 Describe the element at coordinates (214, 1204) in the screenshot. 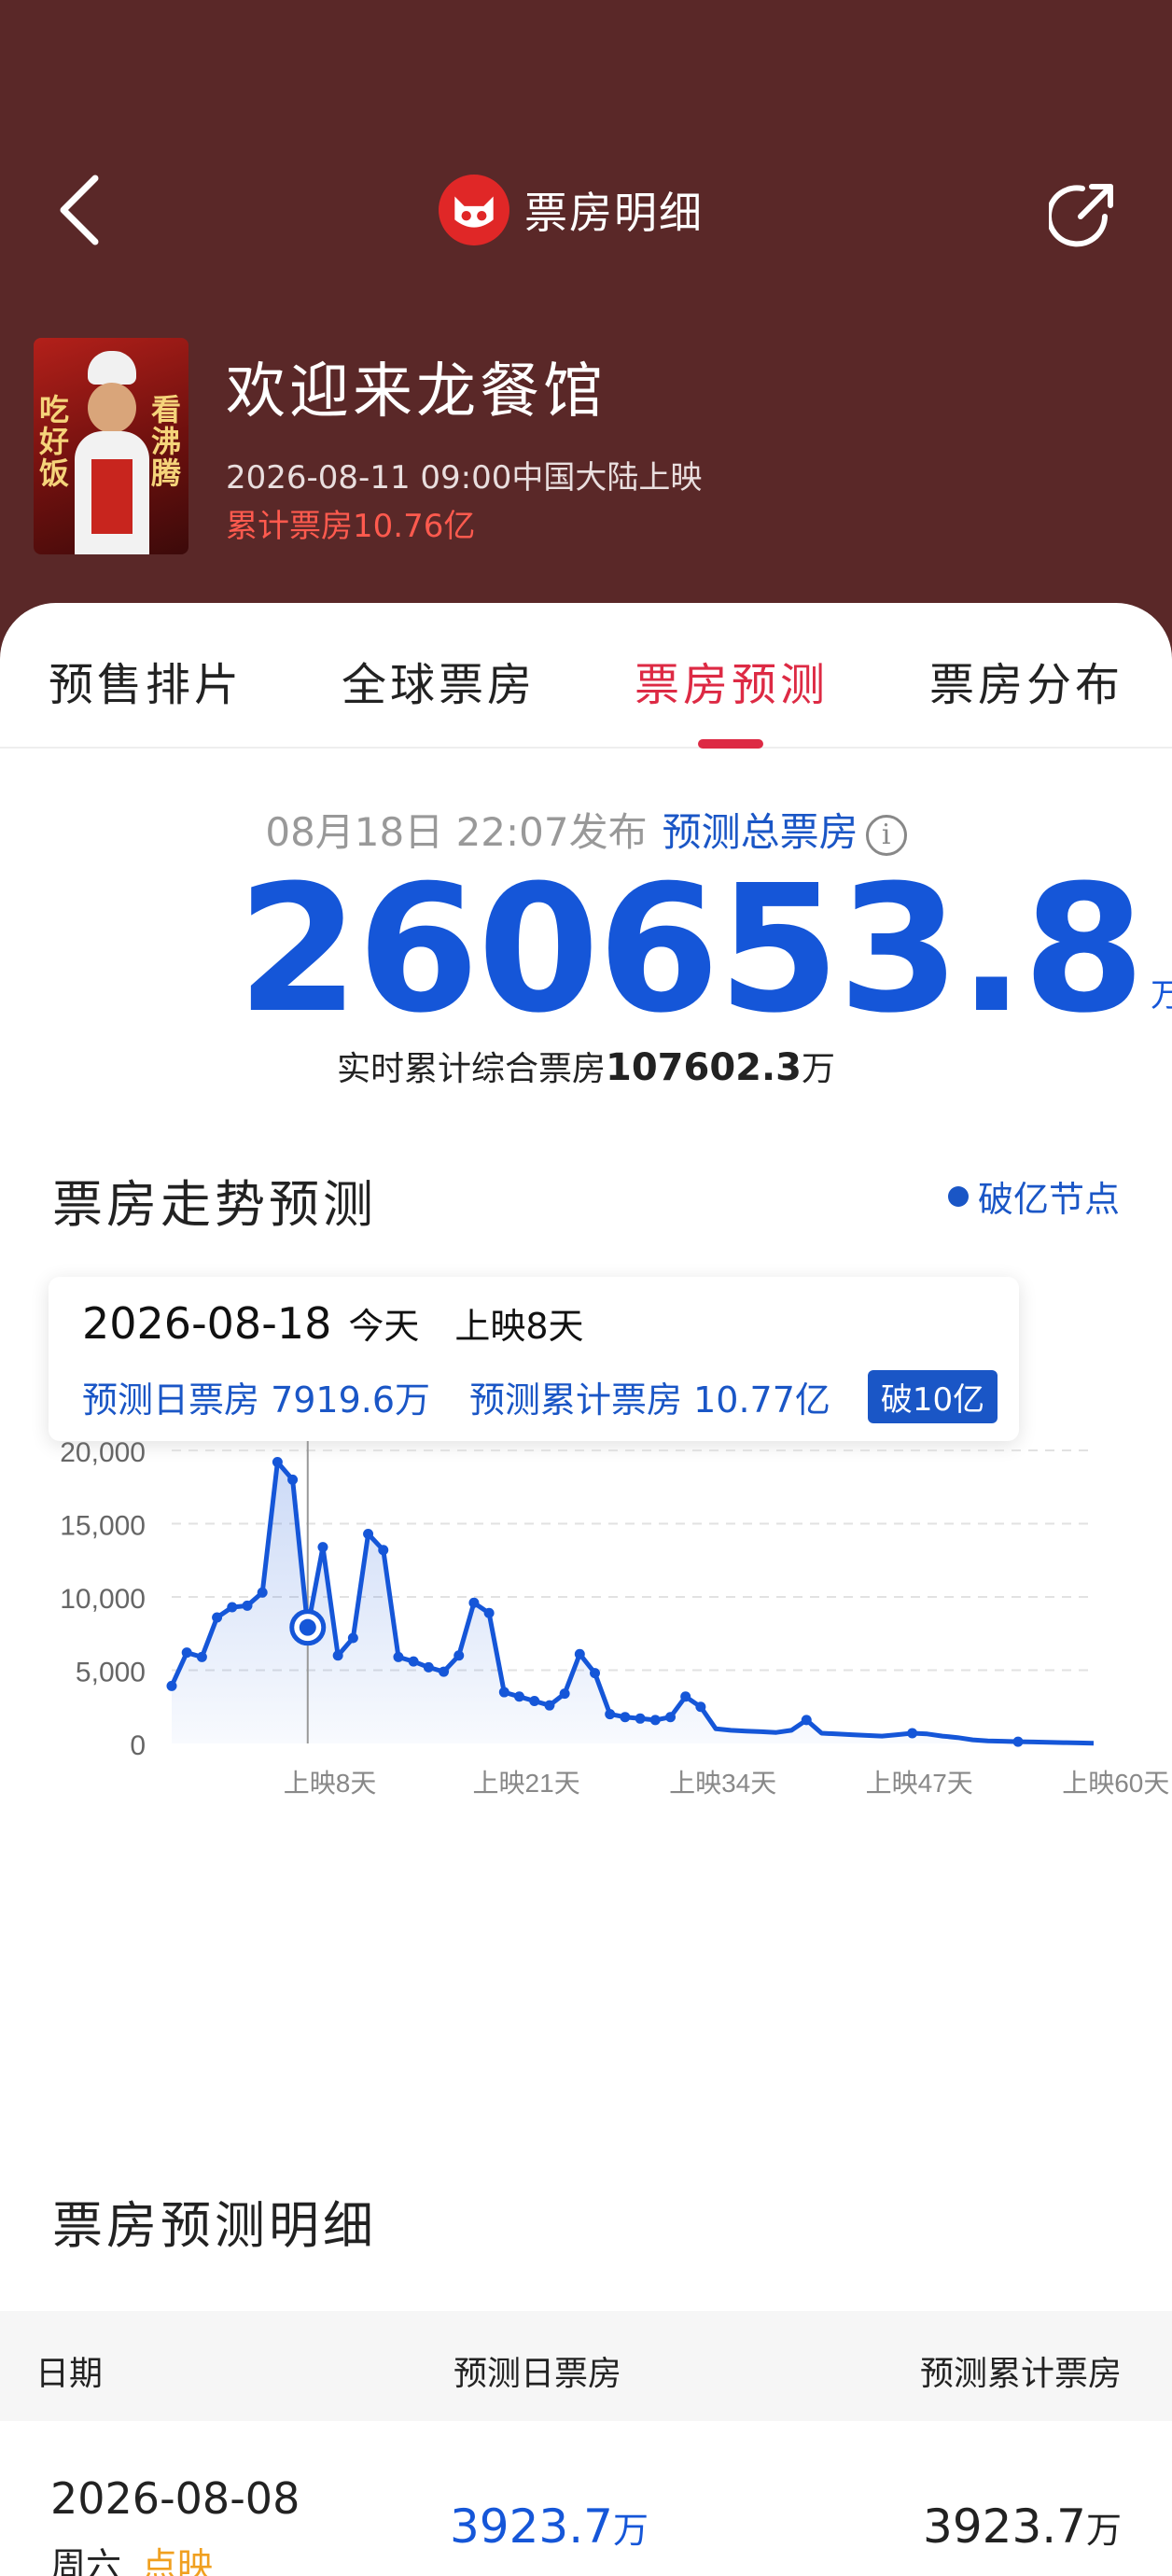

I see `trend-section-title: 票房走势预测` at that location.